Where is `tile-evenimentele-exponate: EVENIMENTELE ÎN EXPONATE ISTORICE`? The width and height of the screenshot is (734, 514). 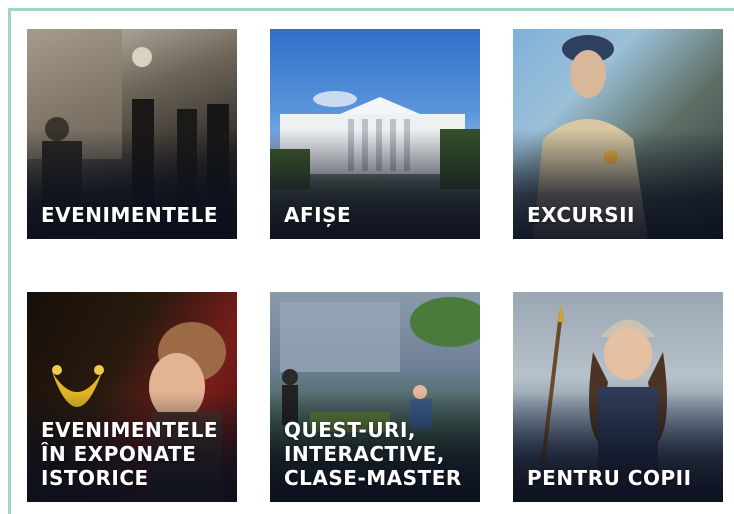 tile-evenimentele-exponate: EVENIMENTELE ÎN EXPONATE ISTORICE is located at coordinates (132, 397).